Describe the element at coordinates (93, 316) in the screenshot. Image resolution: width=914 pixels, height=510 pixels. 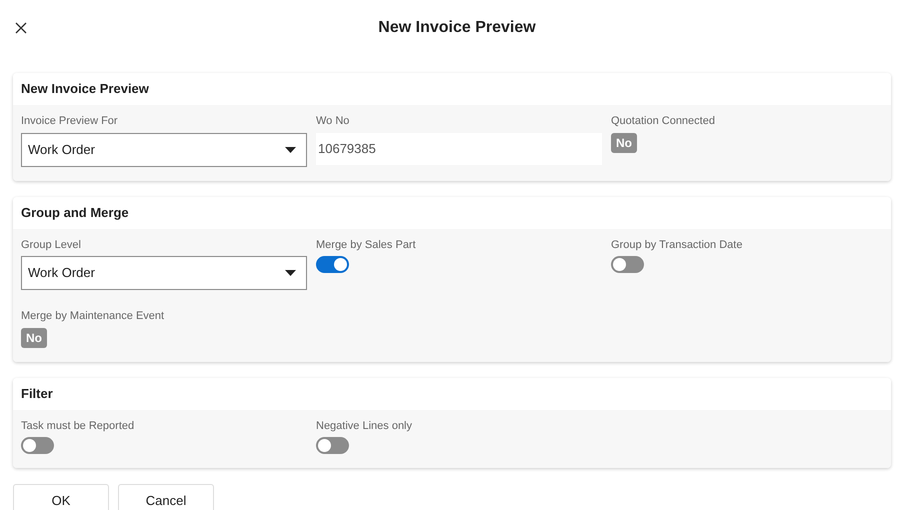
I see `field-label: Merge by Maintenance Event` at that location.